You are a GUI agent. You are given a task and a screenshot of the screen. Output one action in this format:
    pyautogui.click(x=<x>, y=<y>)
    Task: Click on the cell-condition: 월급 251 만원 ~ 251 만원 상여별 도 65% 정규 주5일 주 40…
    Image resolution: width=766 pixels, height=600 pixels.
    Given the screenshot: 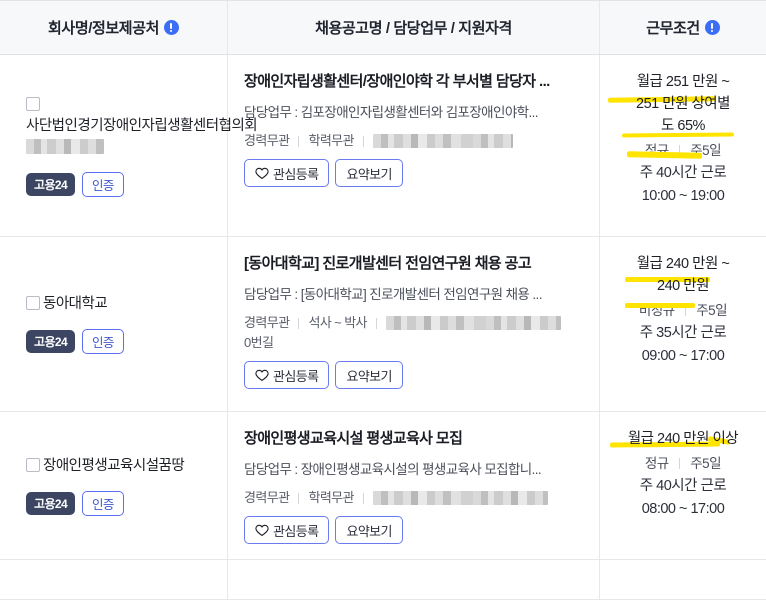 What is the action you would take?
    pyautogui.click(x=683, y=145)
    